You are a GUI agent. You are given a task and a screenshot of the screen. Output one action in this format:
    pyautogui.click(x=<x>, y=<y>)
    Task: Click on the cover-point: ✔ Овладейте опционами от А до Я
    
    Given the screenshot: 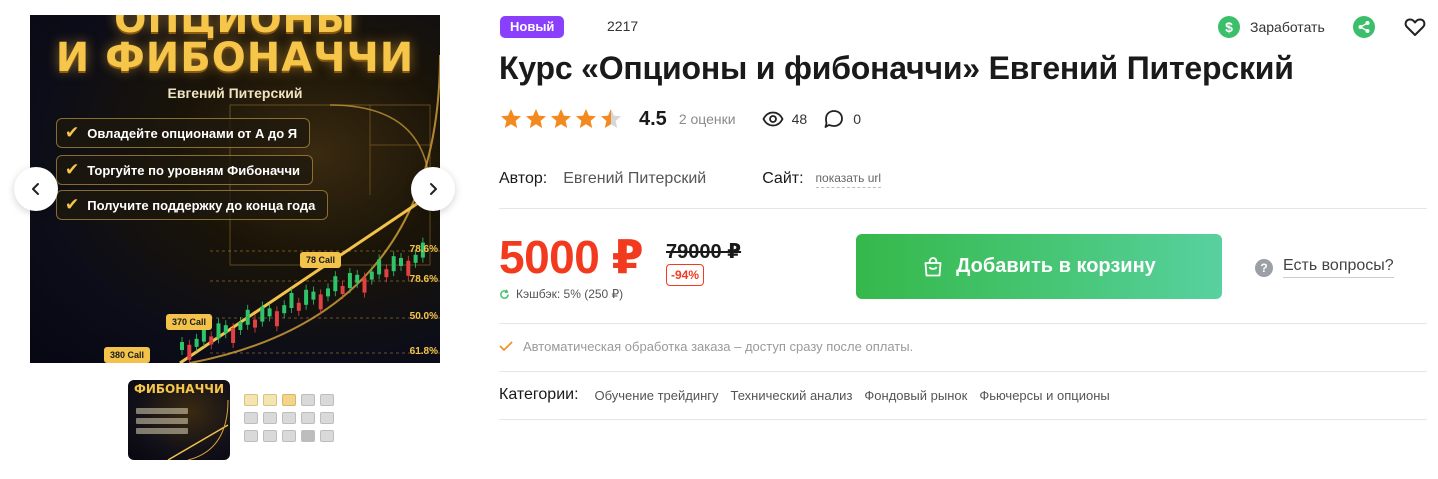 What is the action you would take?
    pyautogui.click(x=183, y=133)
    